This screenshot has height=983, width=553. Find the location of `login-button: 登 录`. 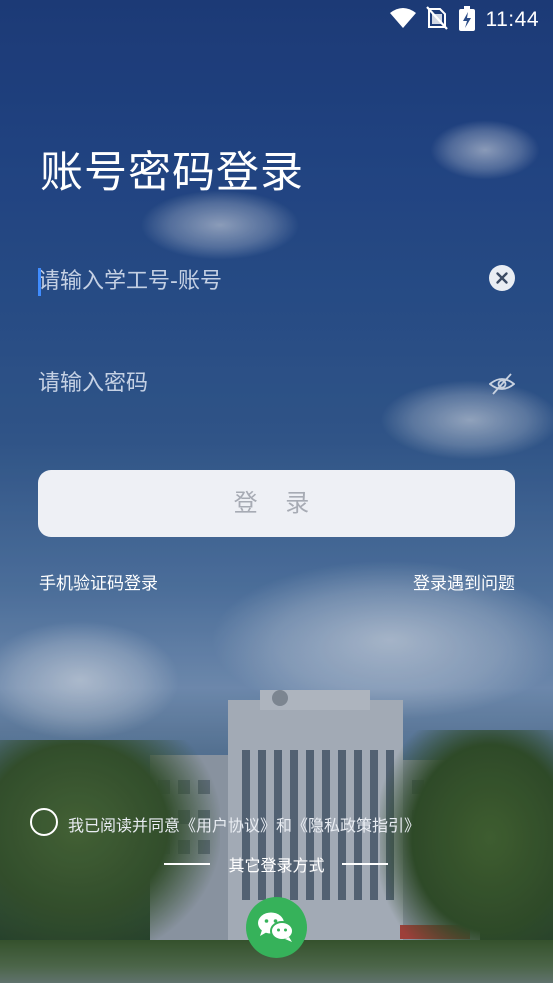

login-button: 登 录 is located at coordinates (276, 503).